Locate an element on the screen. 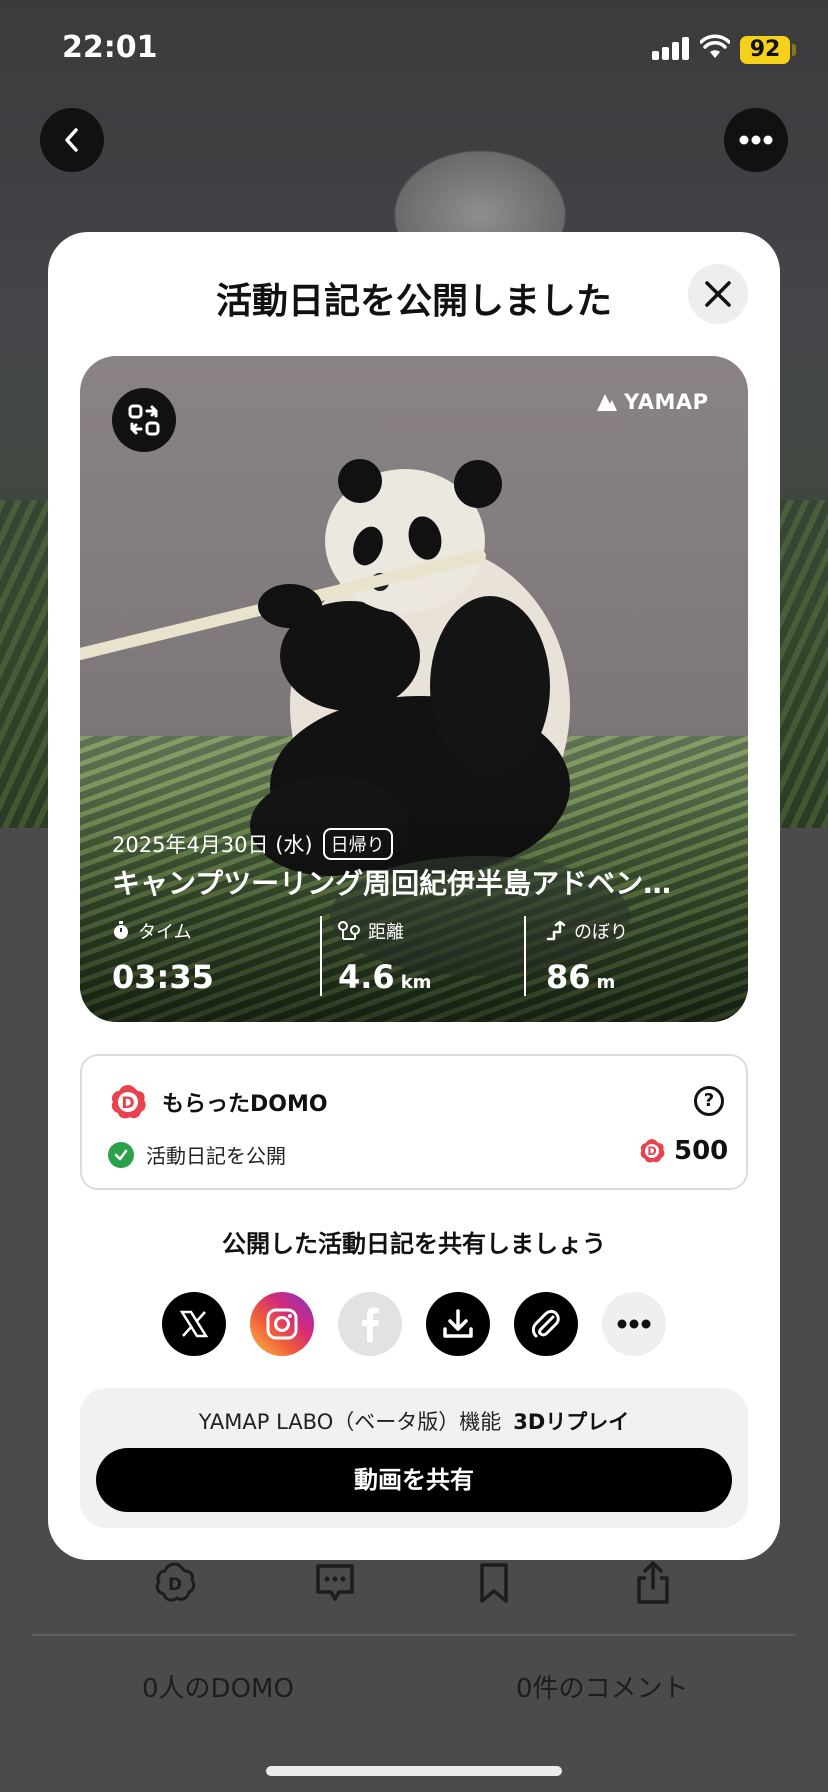 The image size is (828, 1792). help-icon: ? is located at coordinates (709, 1101).